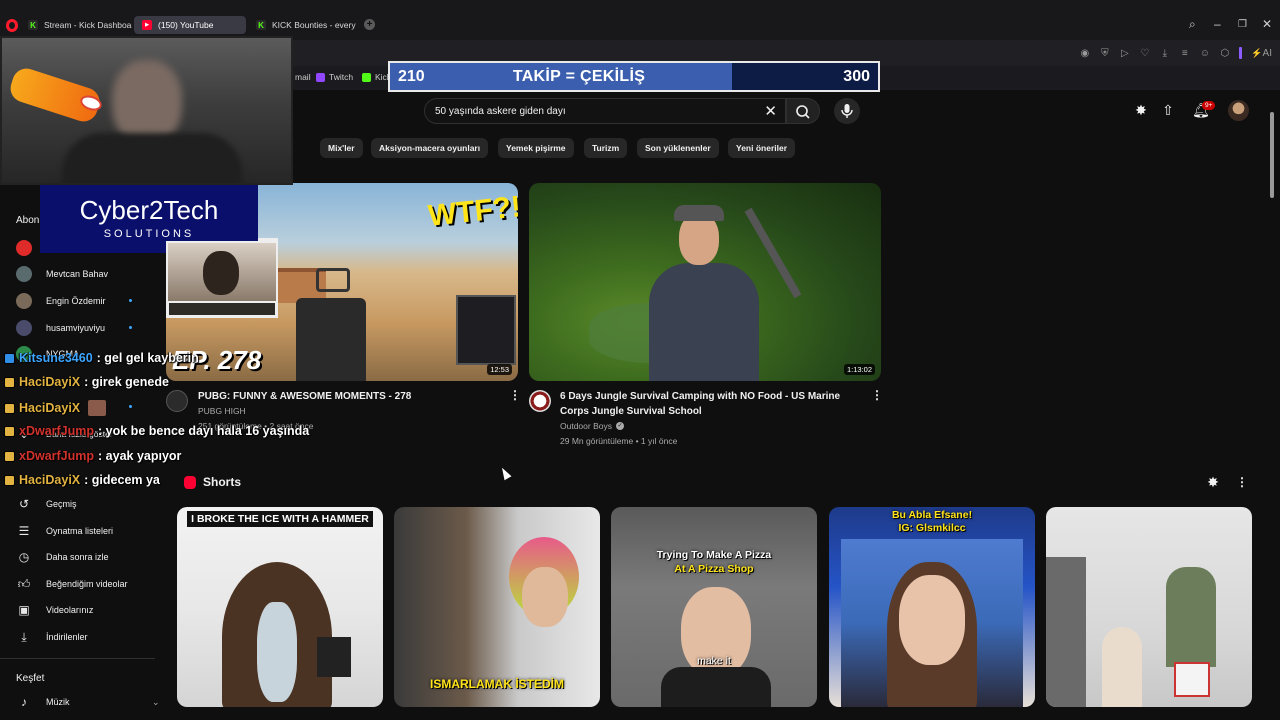  What do you see at coordinates (1217, 24) in the screenshot?
I see `minimize-button: –` at bounding box center [1217, 24].